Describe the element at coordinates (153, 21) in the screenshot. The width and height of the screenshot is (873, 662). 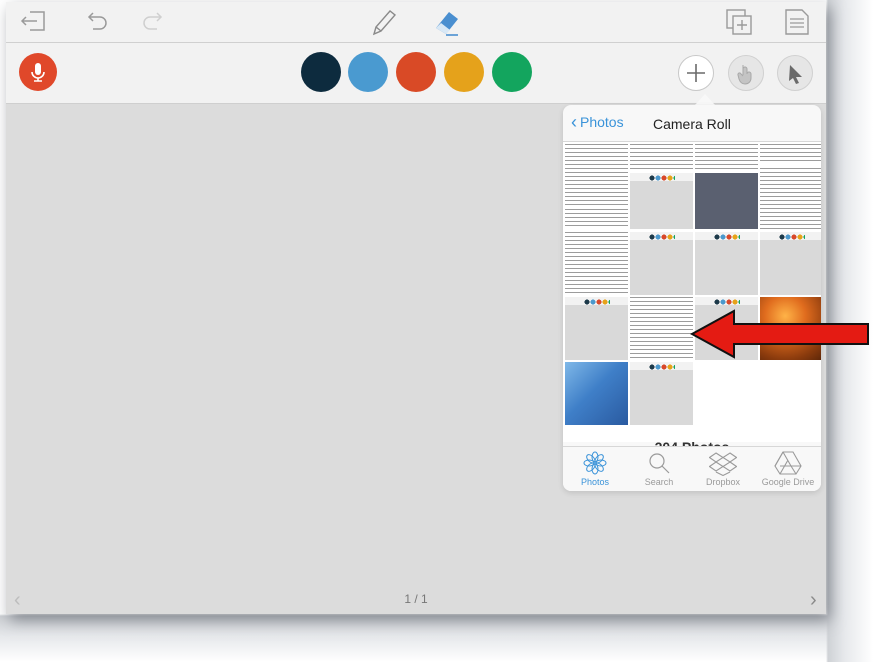
I see `redo-icon` at that location.